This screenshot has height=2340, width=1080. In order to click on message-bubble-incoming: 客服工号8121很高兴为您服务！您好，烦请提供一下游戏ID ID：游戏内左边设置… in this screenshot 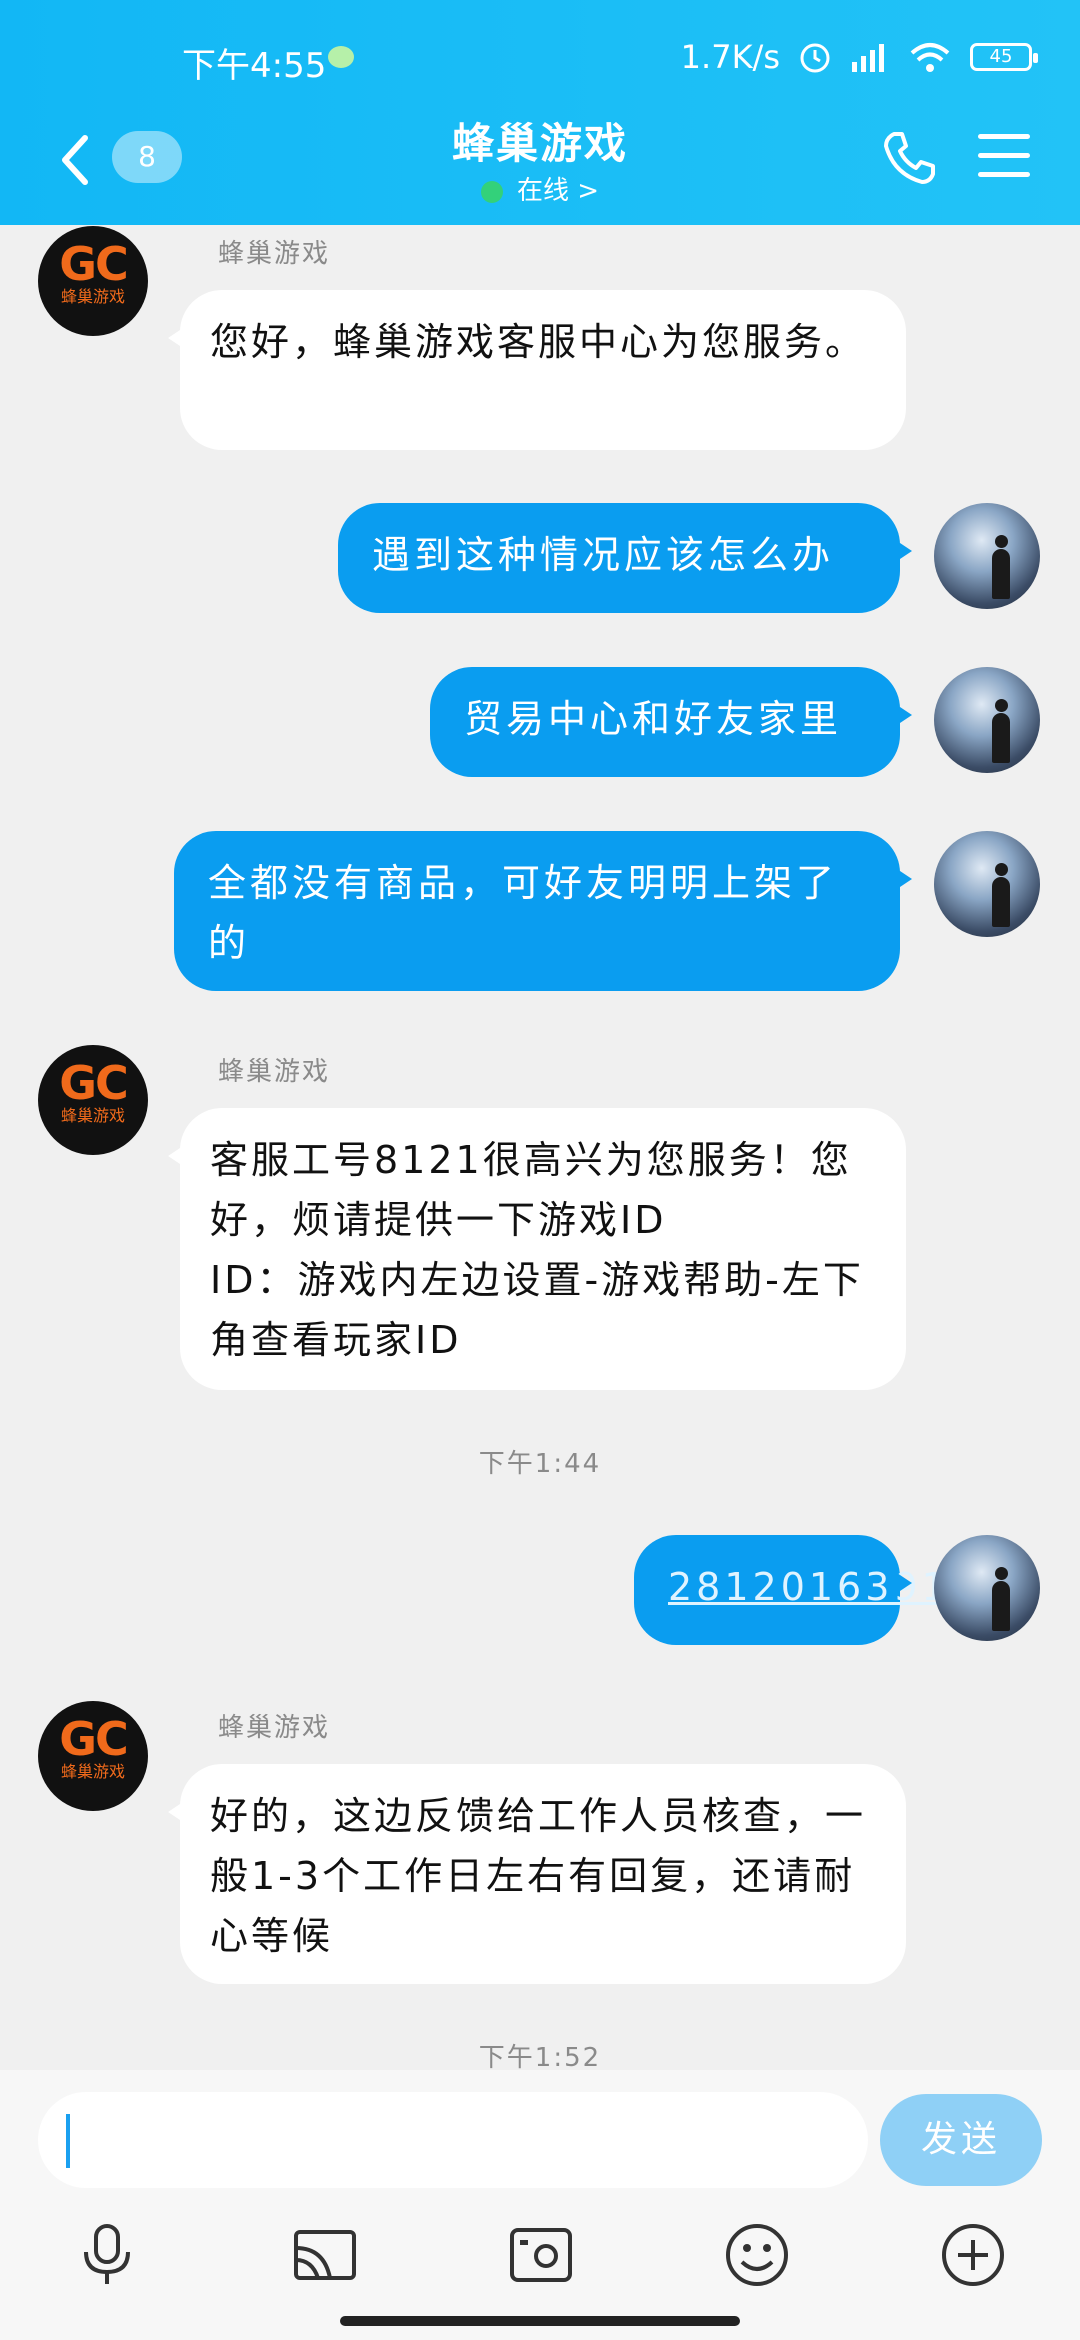, I will do `click(537, 1249)`.